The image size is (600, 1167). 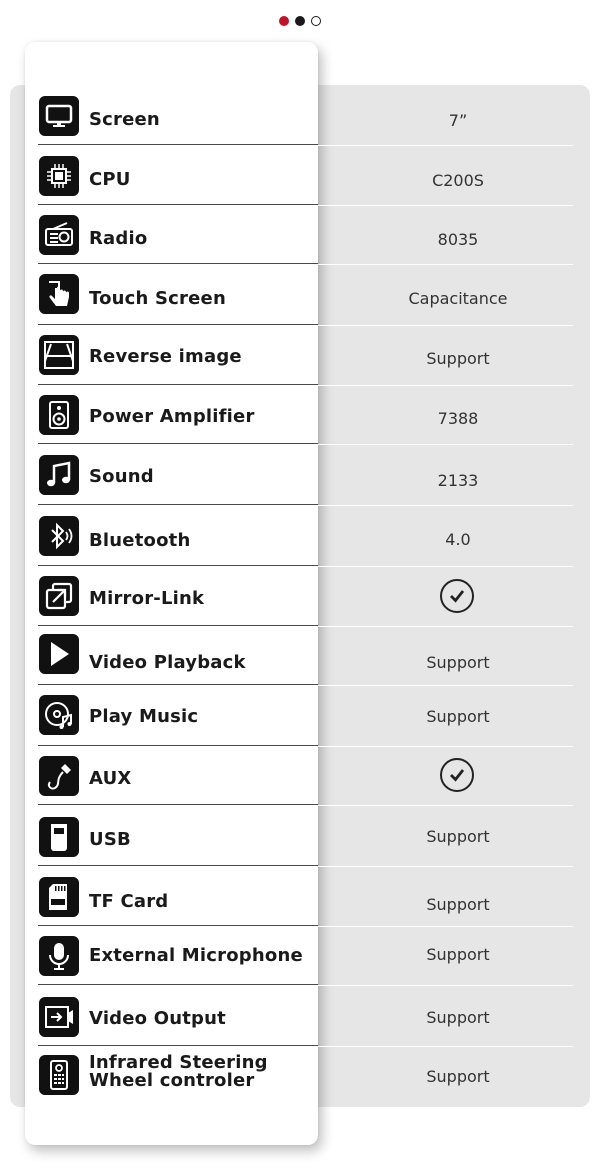 What do you see at coordinates (305, 475) in the screenshot?
I see `spec-row-sound: Sound 2133` at bounding box center [305, 475].